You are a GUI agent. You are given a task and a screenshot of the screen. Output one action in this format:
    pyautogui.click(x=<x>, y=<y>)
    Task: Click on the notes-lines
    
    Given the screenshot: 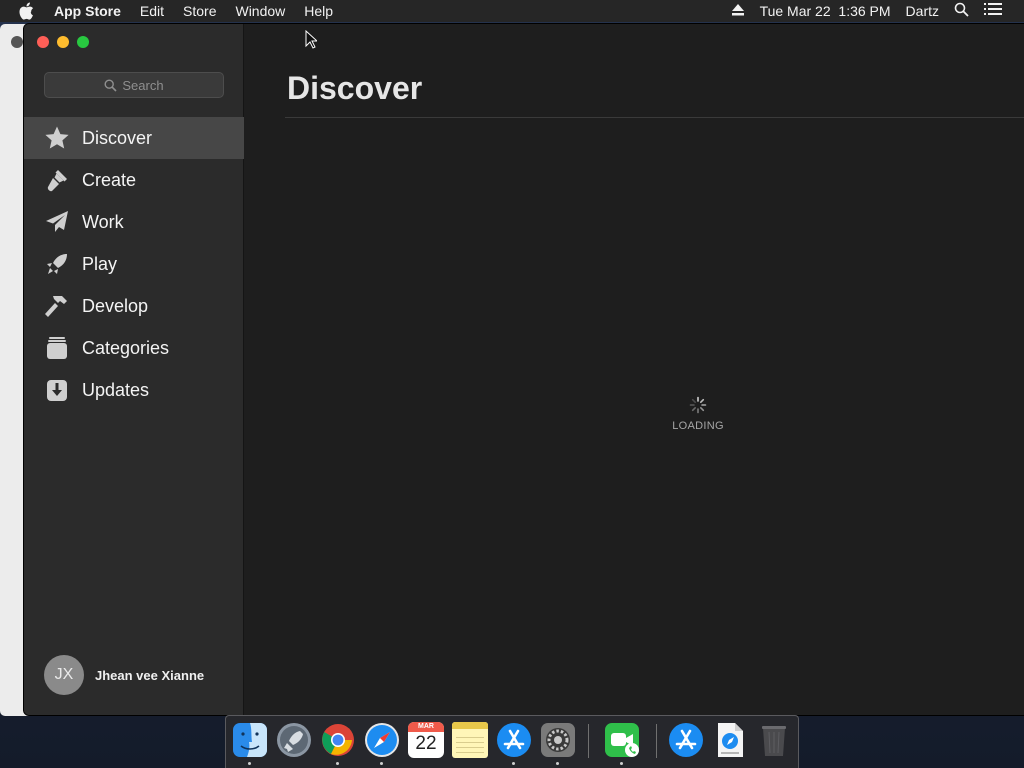 What is the action you would take?
    pyautogui.click(x=470, y=745)
    